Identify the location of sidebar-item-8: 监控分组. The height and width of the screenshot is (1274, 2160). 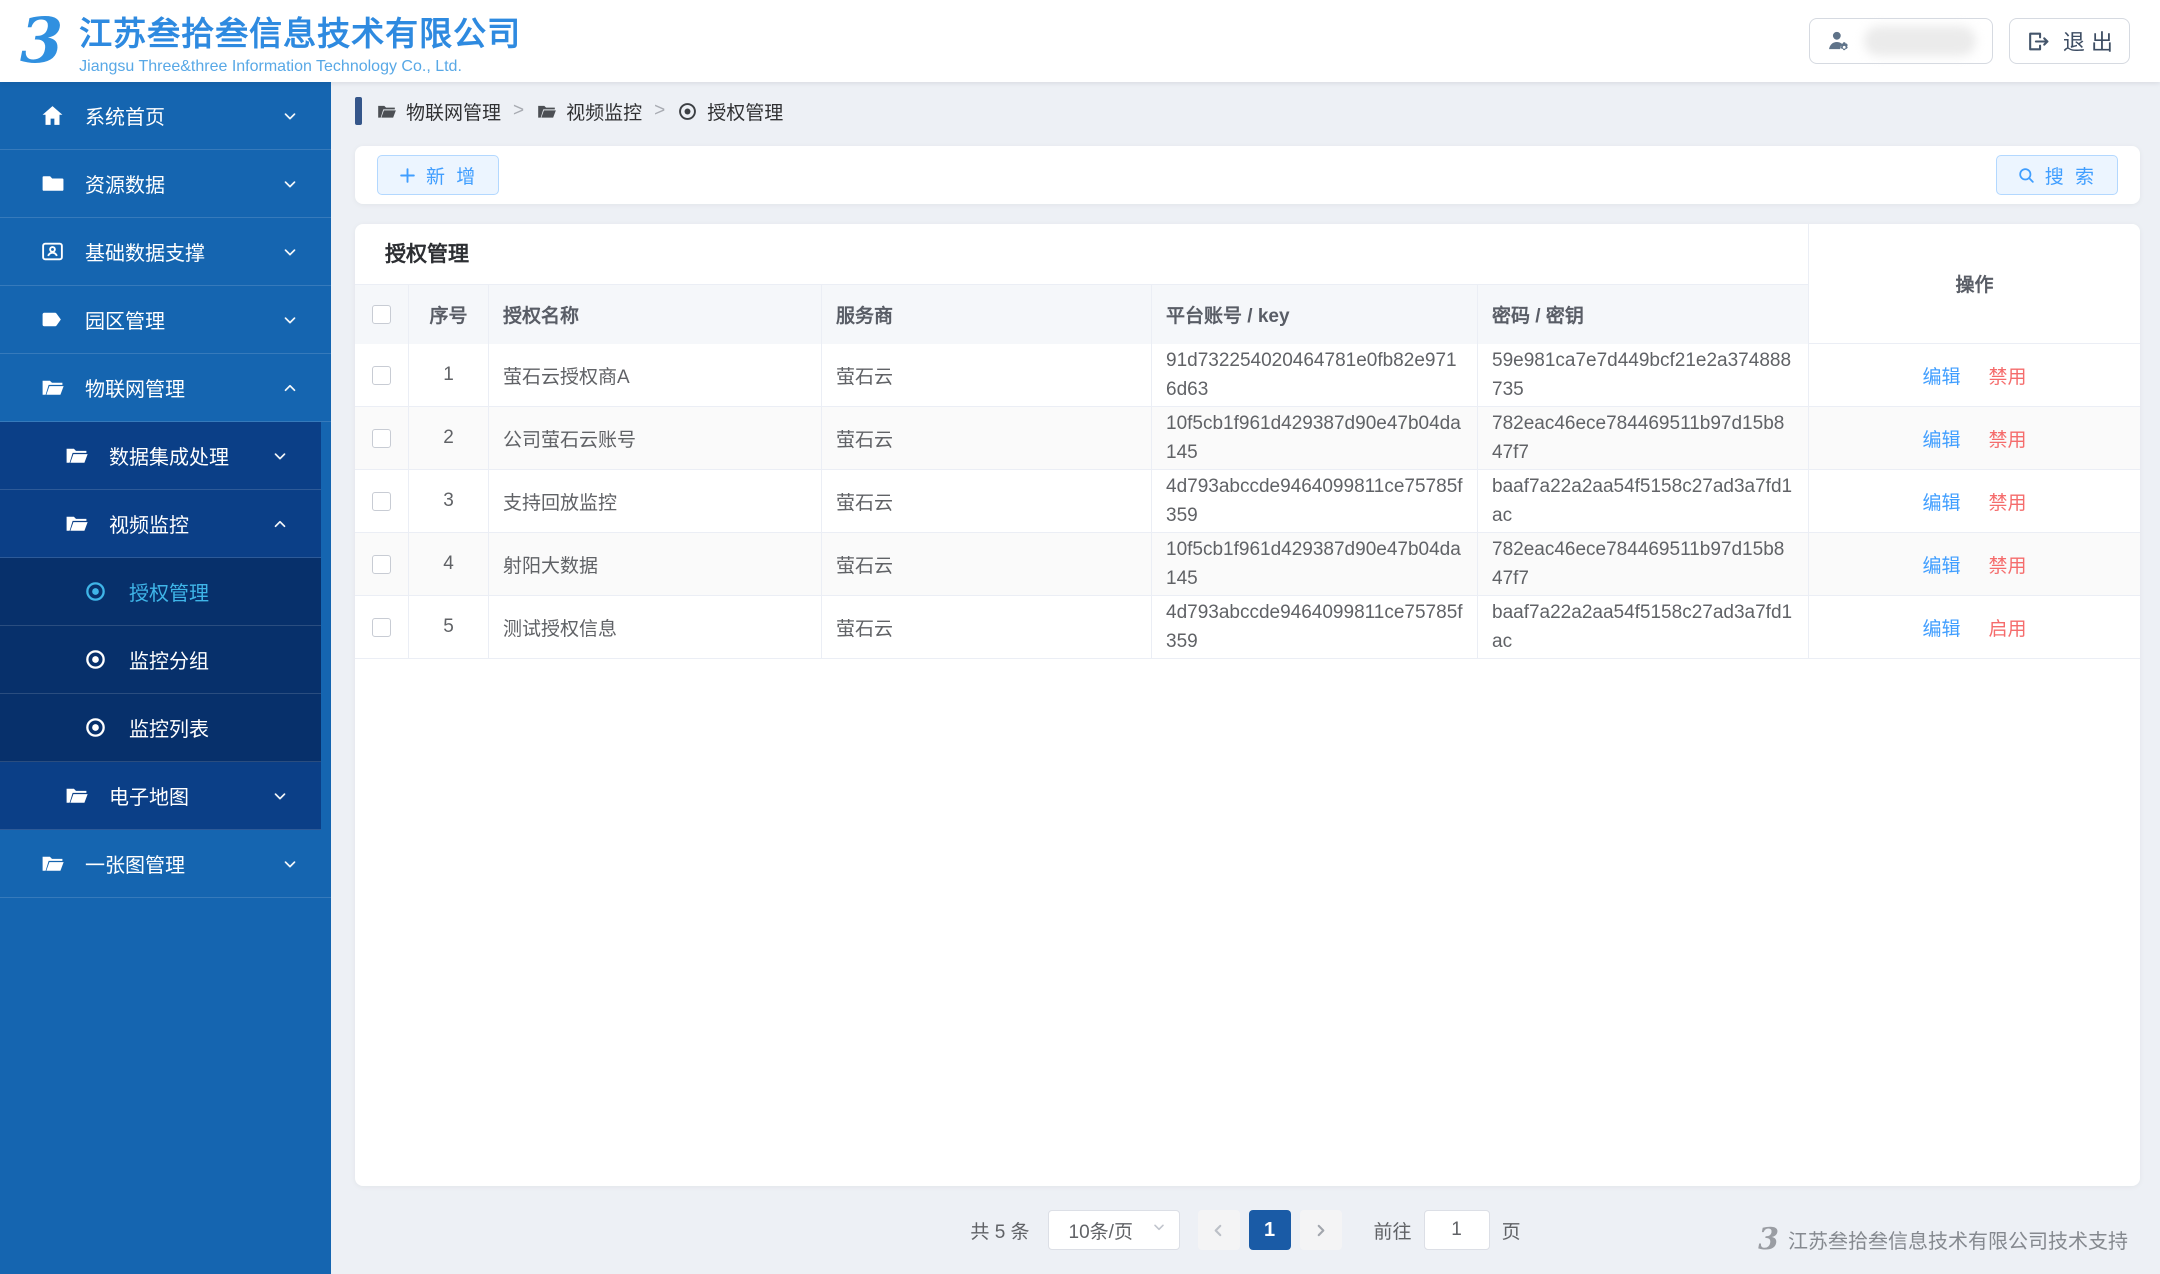
(160, 660).